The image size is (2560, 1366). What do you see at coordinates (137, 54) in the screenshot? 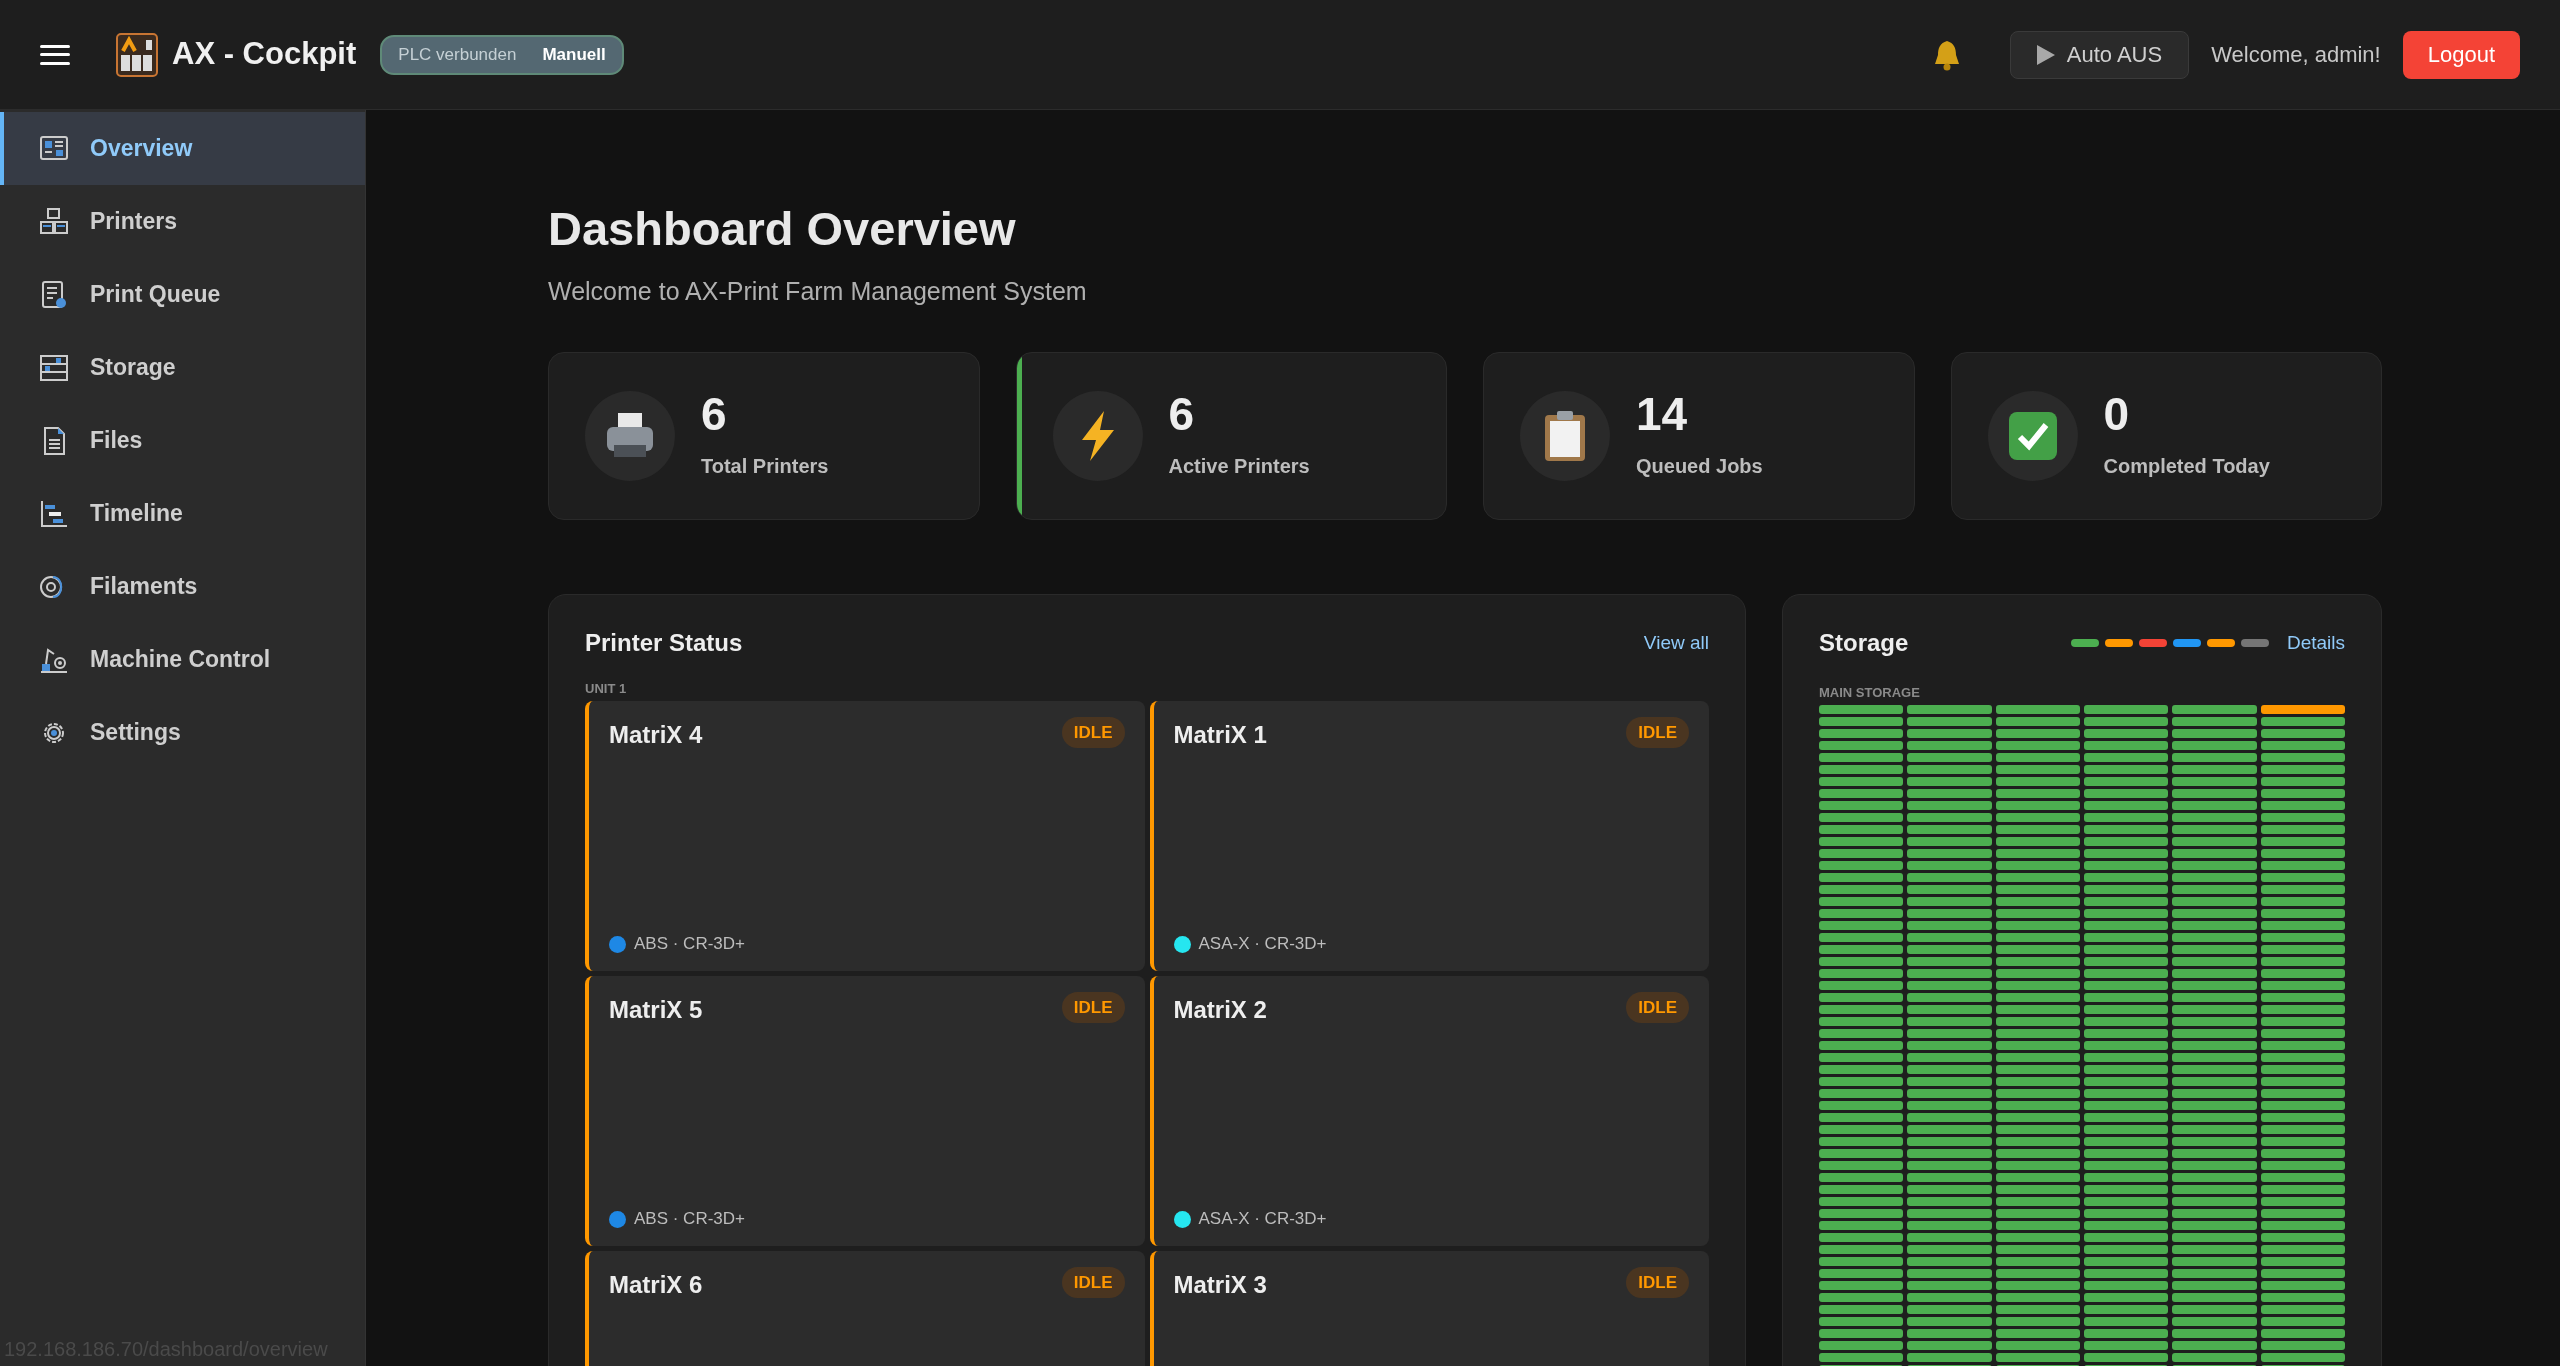
I see `logo-icon` at bounding box center [137, 54].